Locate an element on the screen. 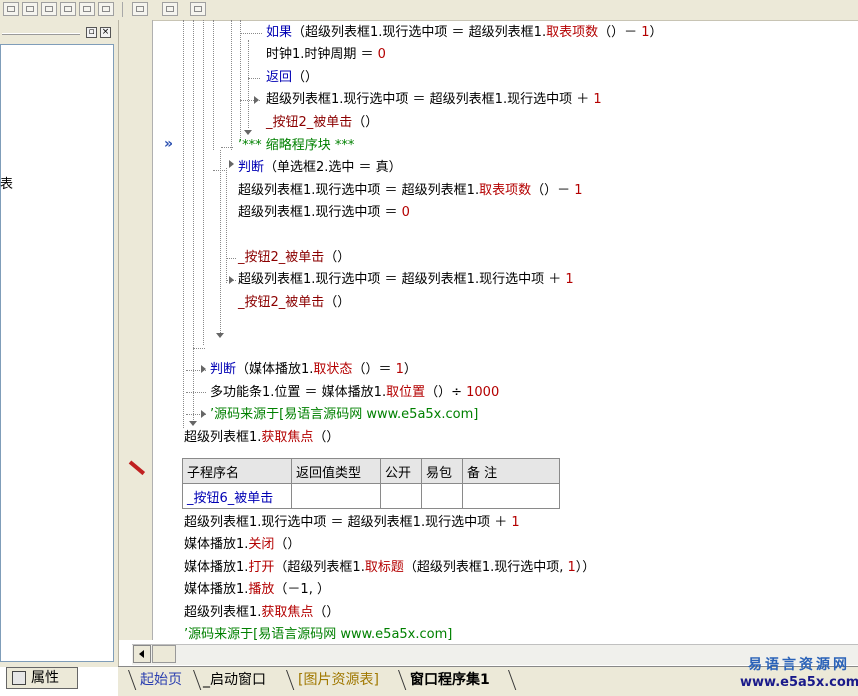  code-line: 判断（媒体播放1.取状态（）＝ 1） is located at coordinates (313, 370).